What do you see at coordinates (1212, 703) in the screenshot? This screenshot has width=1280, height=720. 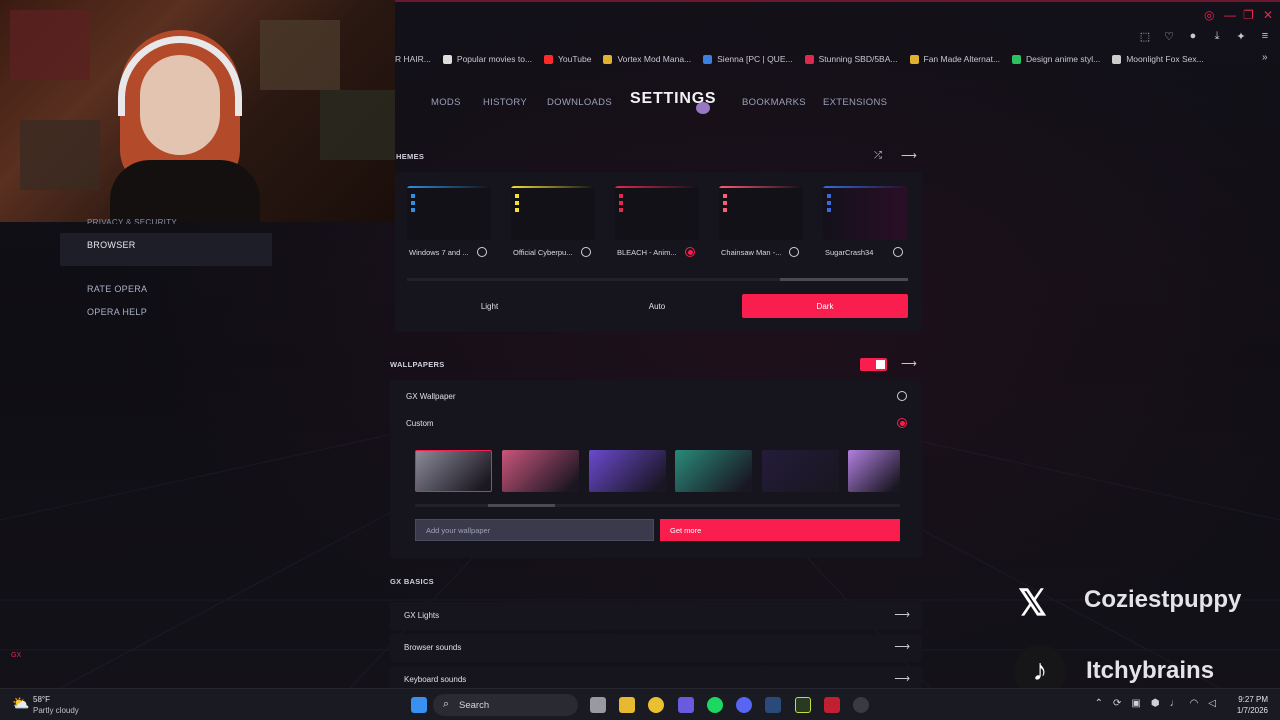 I see `volume-icon: ◁` at bounding box center [1212, 703].